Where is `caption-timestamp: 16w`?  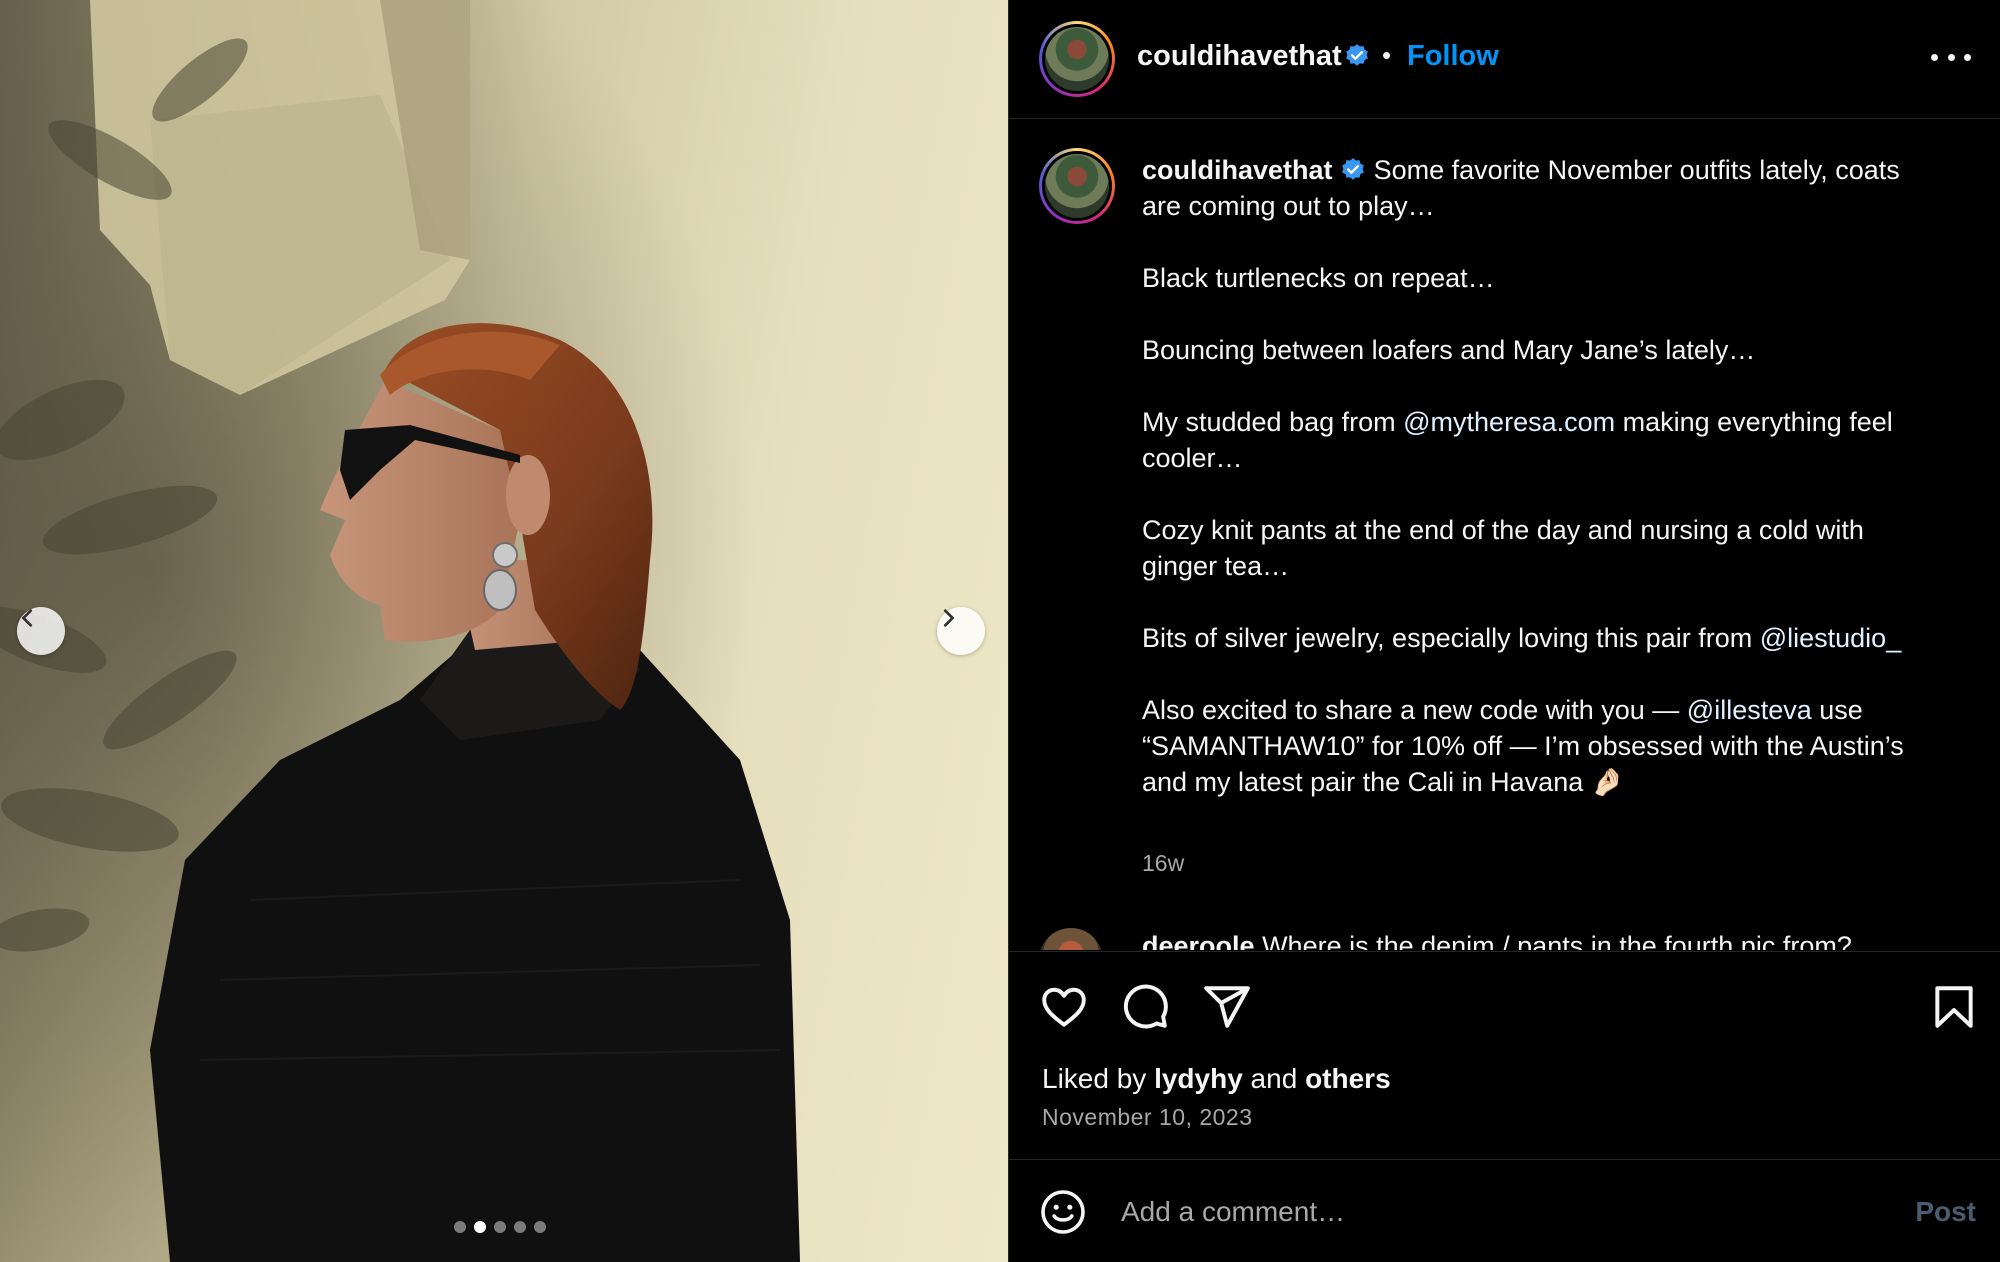 caption-timestamp: 16w is located at coordinates (1163, 863).